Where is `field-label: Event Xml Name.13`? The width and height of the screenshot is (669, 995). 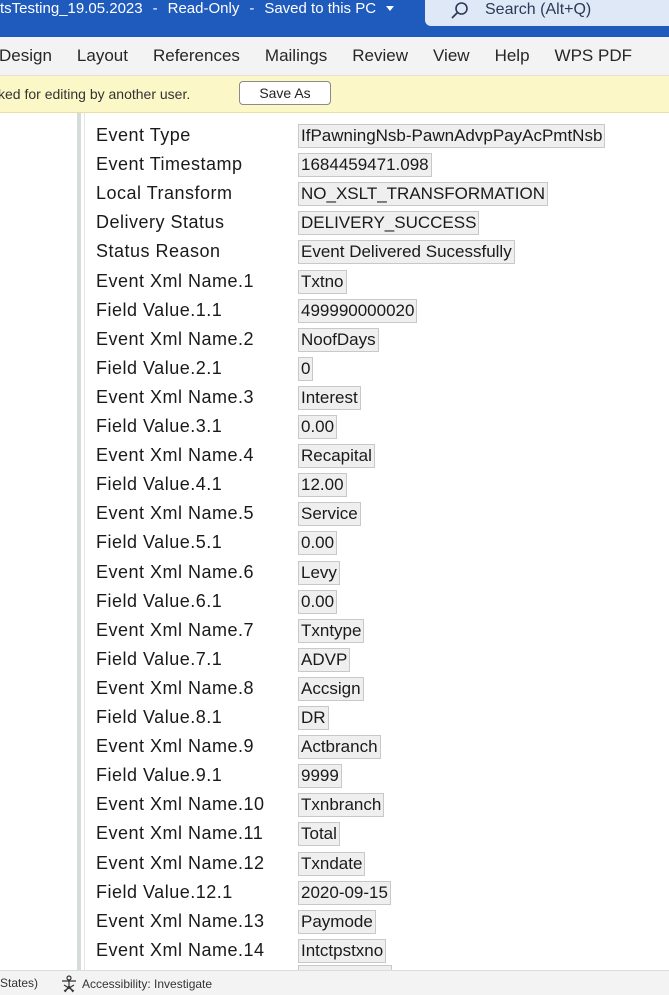
field-label: Event Xml Name.13 is located at coordinates (180, 920).